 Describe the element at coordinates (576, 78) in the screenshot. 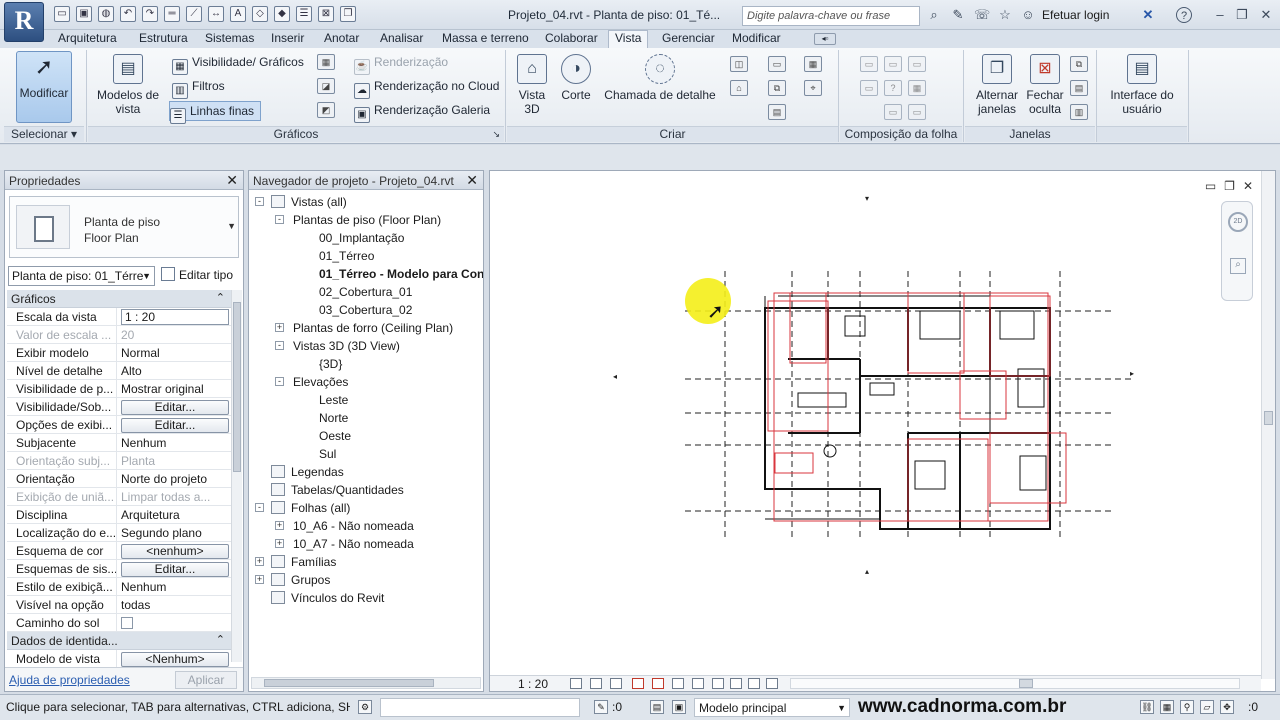

I see `section-button: ◑ Corte` at that location.